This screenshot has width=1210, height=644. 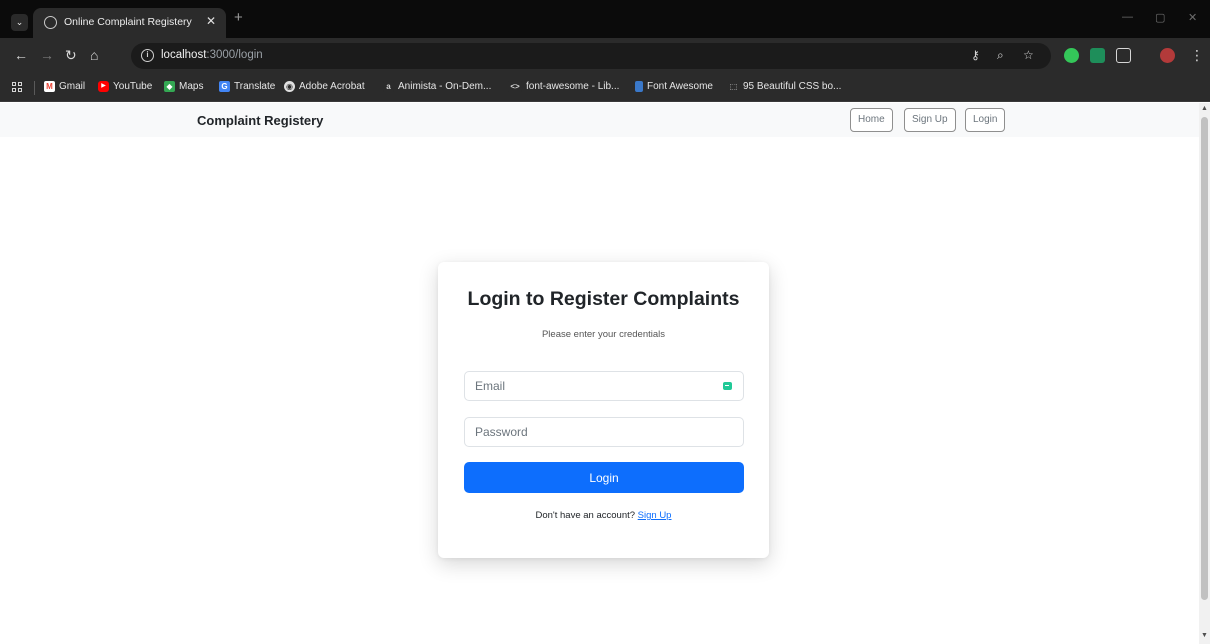 I want to click on bookmark-maps: ◆ Maps, so click(x=183, y=86).